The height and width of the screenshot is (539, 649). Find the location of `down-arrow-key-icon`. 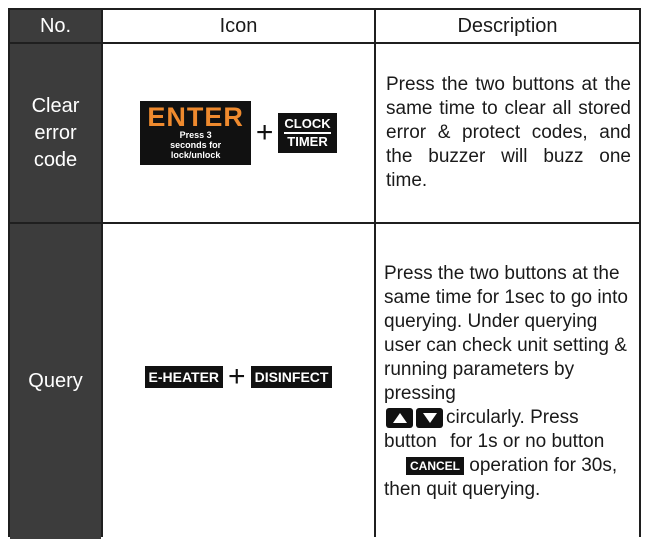

down-arrow-key-icon is located at coordinates (429, 417).